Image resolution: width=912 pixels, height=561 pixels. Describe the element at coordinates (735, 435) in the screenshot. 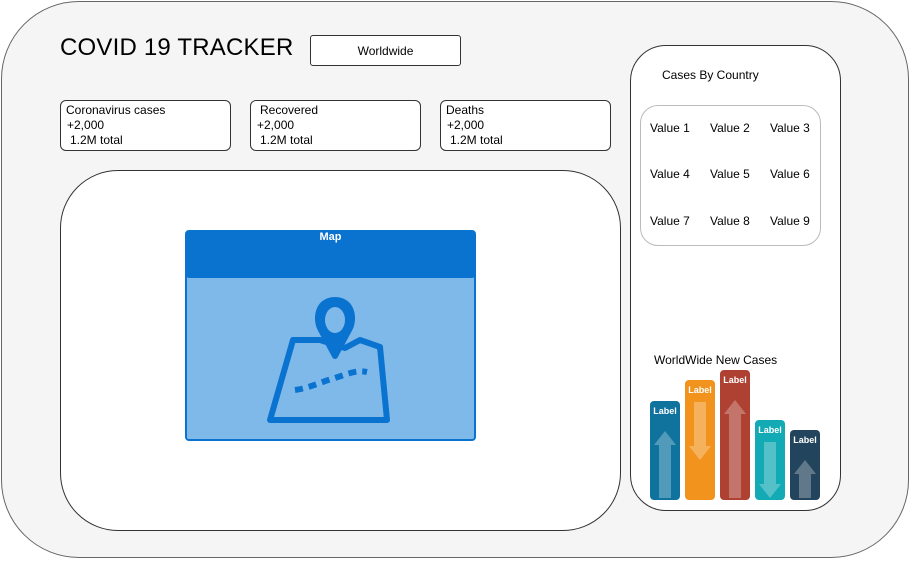

I see `new-cases-chart: Label Label Label Label Label` at that location.